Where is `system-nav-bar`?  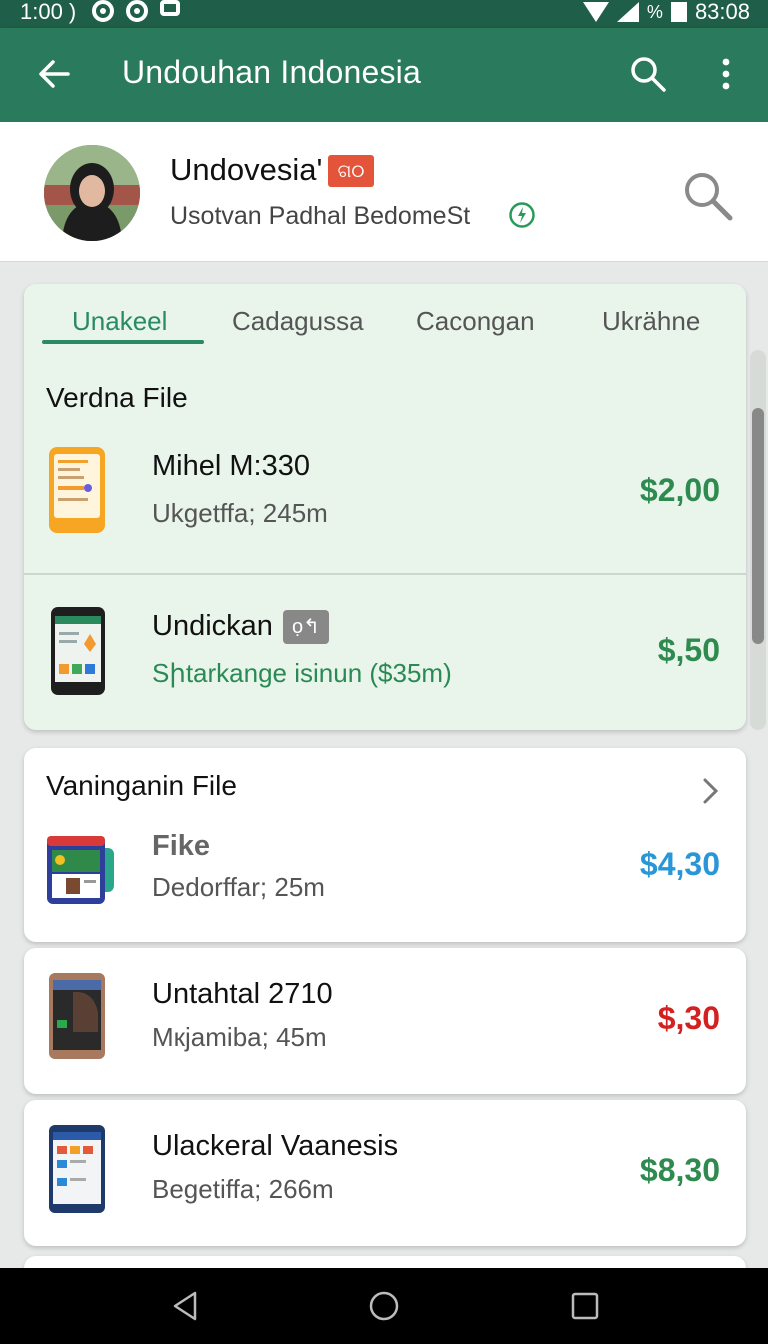
system-nav-bar is located at coordinates (384, 1306).